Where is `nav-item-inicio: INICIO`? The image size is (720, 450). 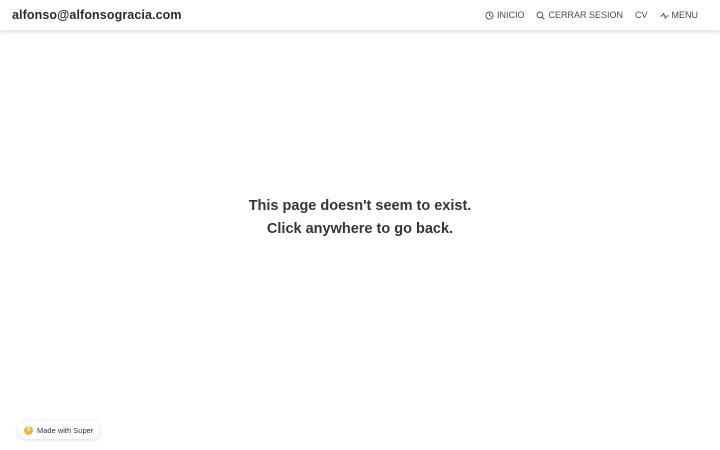
nav-item-inicio: INICIO is located at coordinates (505, 15).